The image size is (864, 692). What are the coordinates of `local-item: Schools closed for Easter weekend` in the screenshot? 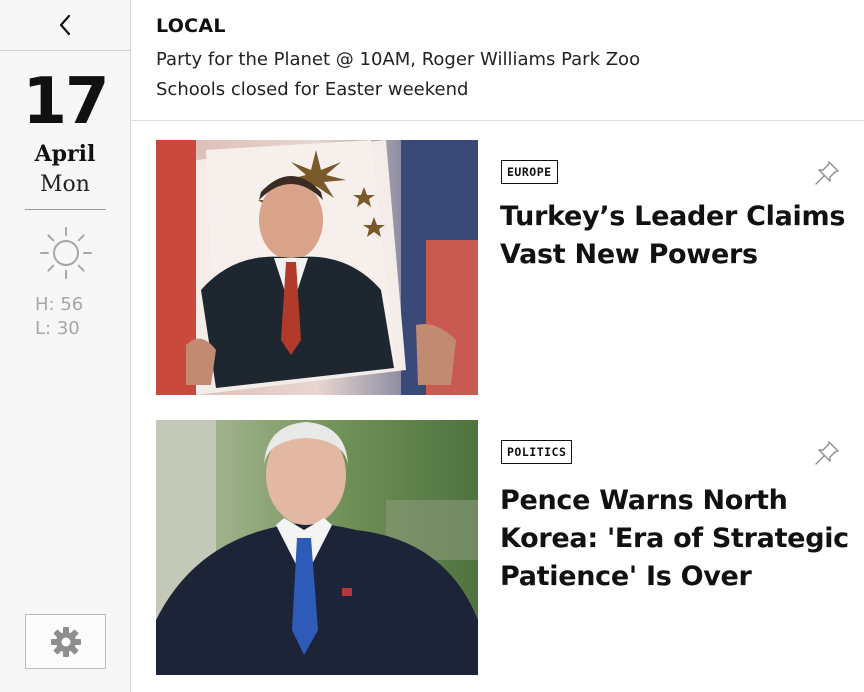 It's located at (312, 89).